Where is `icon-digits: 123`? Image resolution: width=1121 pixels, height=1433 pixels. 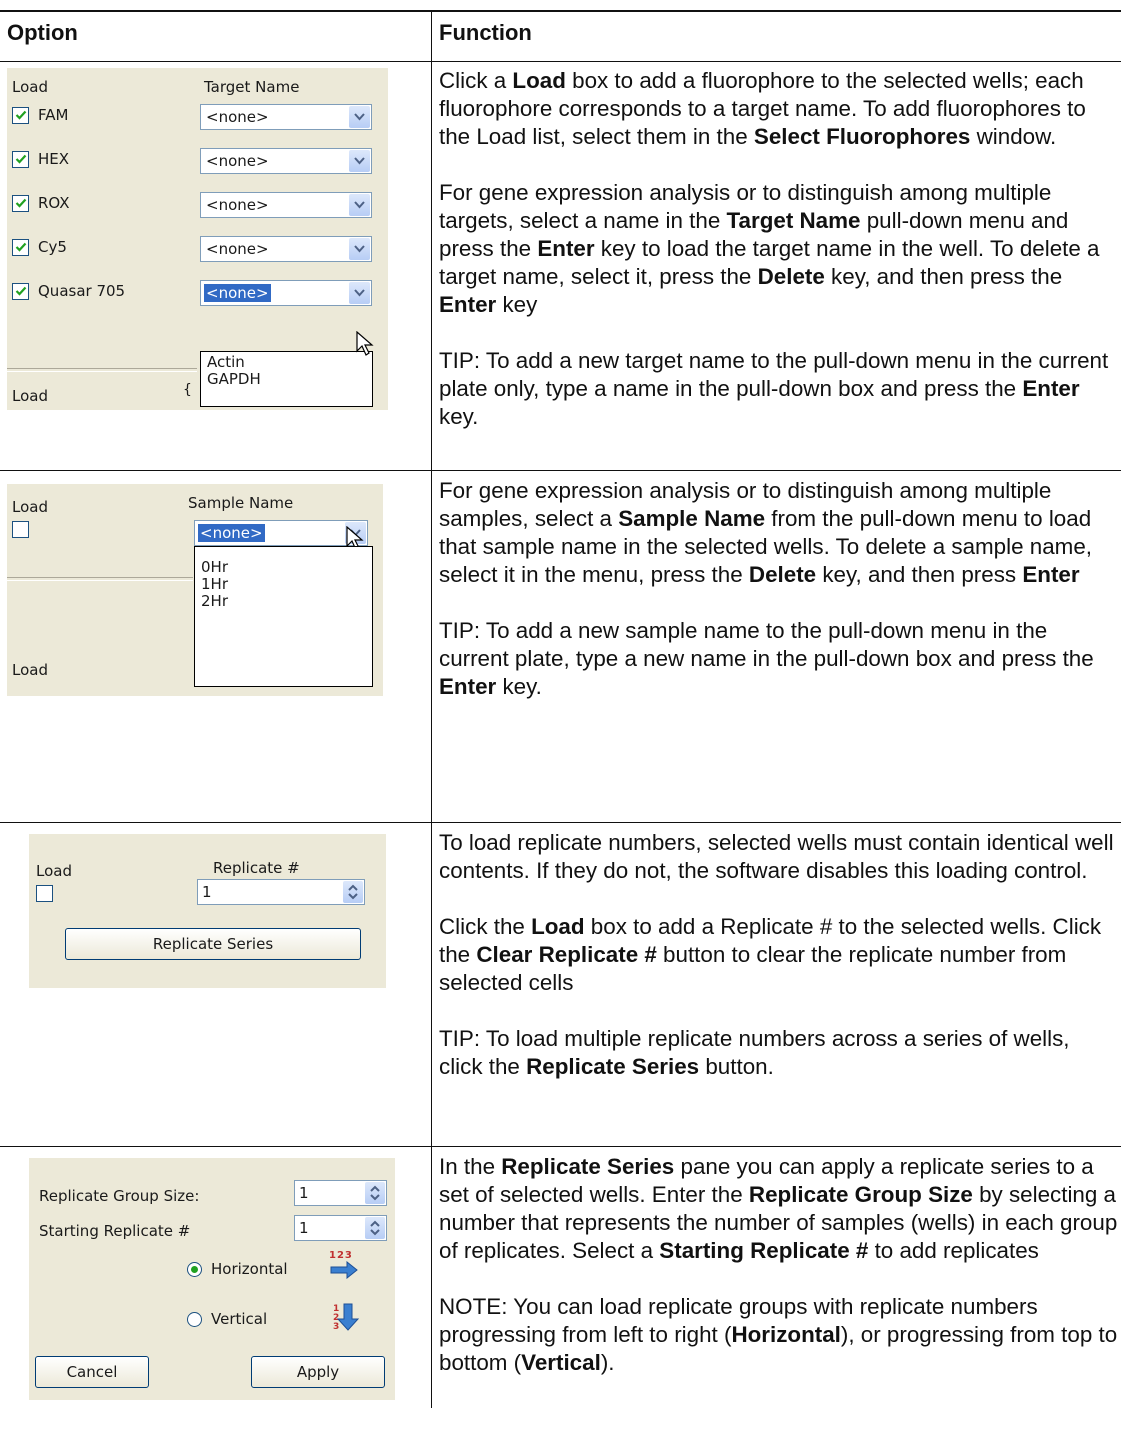
icon-digits: 123 is located at coordinates (341, 1255).